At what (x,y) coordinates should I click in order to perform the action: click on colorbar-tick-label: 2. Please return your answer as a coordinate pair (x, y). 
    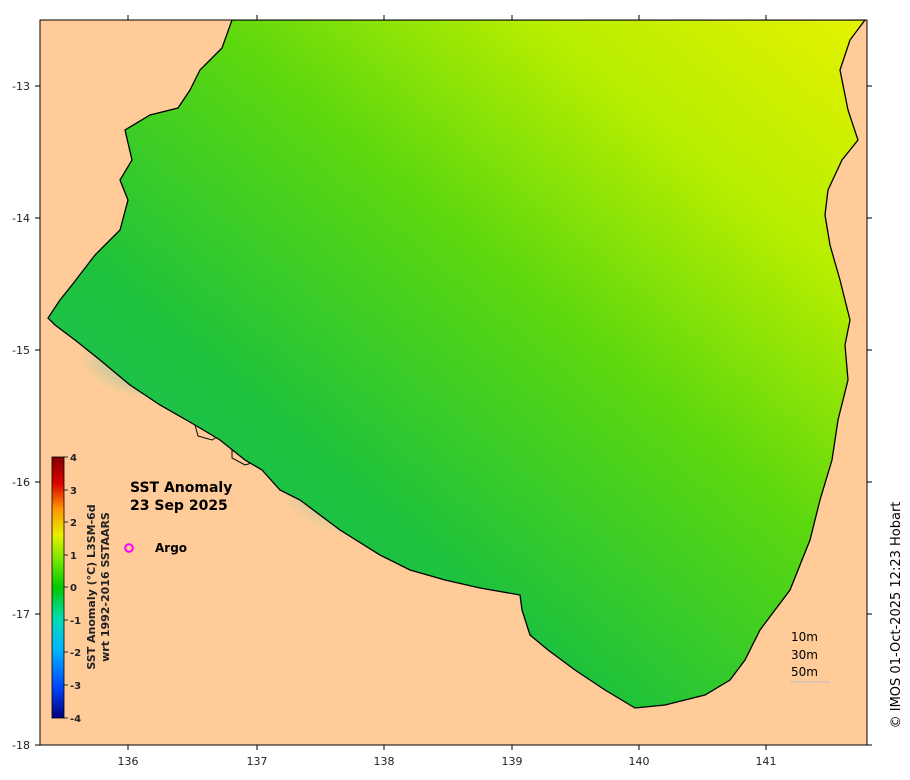
    Looking at the image, I should click on (73, 523).